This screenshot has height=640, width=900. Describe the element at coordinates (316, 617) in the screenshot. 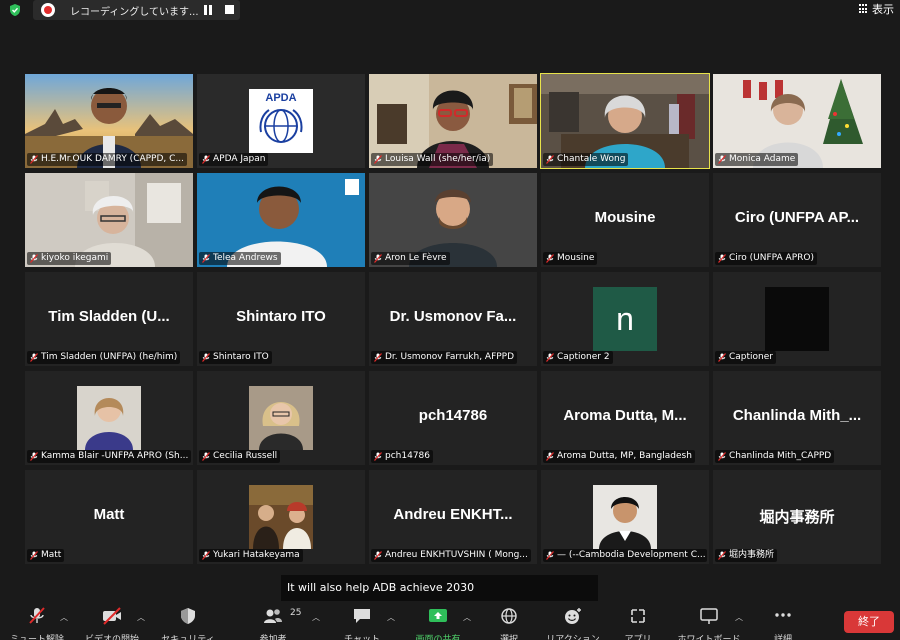

I see `participants-options-caret: ︿` at that location.